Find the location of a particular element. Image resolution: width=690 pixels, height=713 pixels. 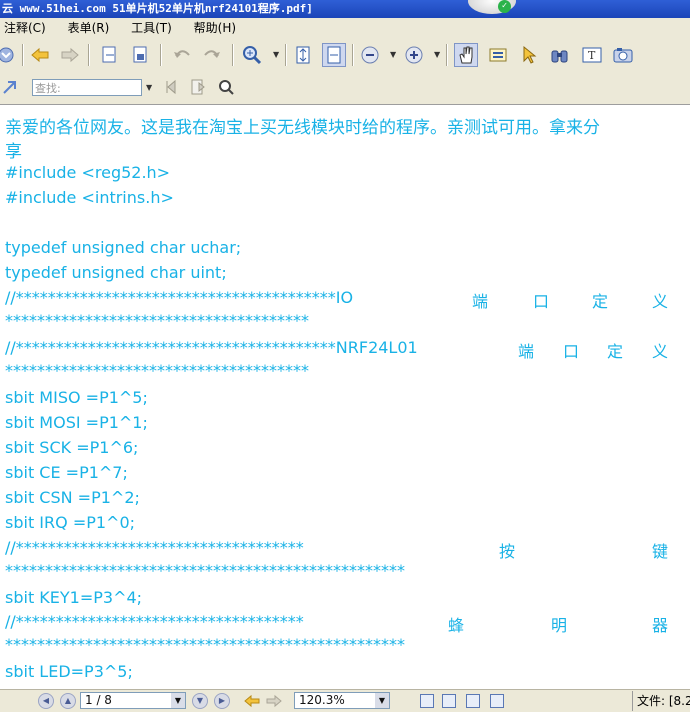

search-icon is located at coordinates (226, 87).